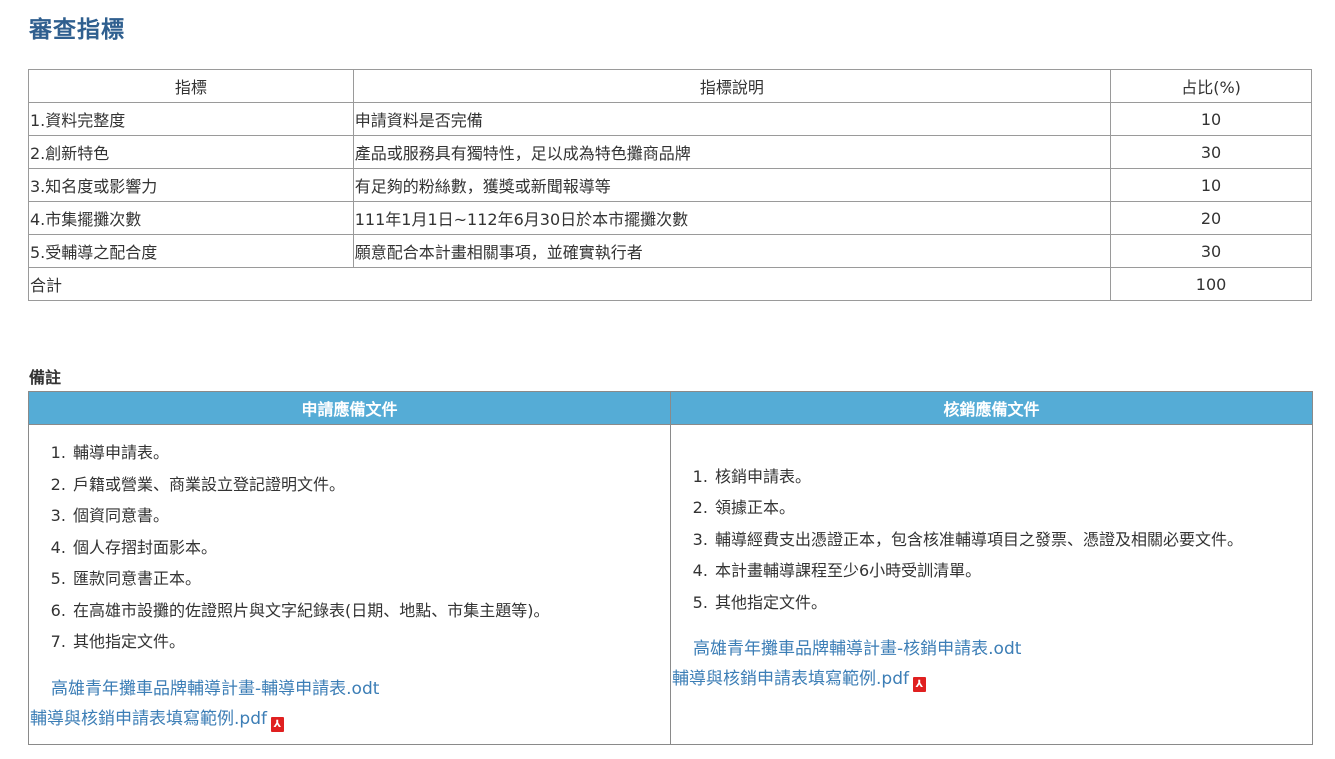 The image size is (1335, 759). I want to click on description-cell: 有足夠的粉絲數，獲獎或新聞報導等, so click(732, 185).